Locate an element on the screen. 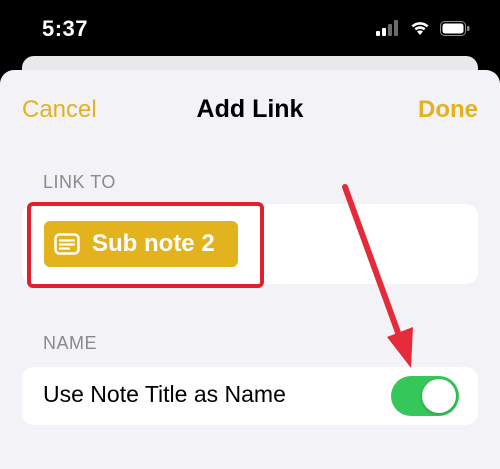 The image size is (500, 469). status-icons is located at coordinates (423, 28).